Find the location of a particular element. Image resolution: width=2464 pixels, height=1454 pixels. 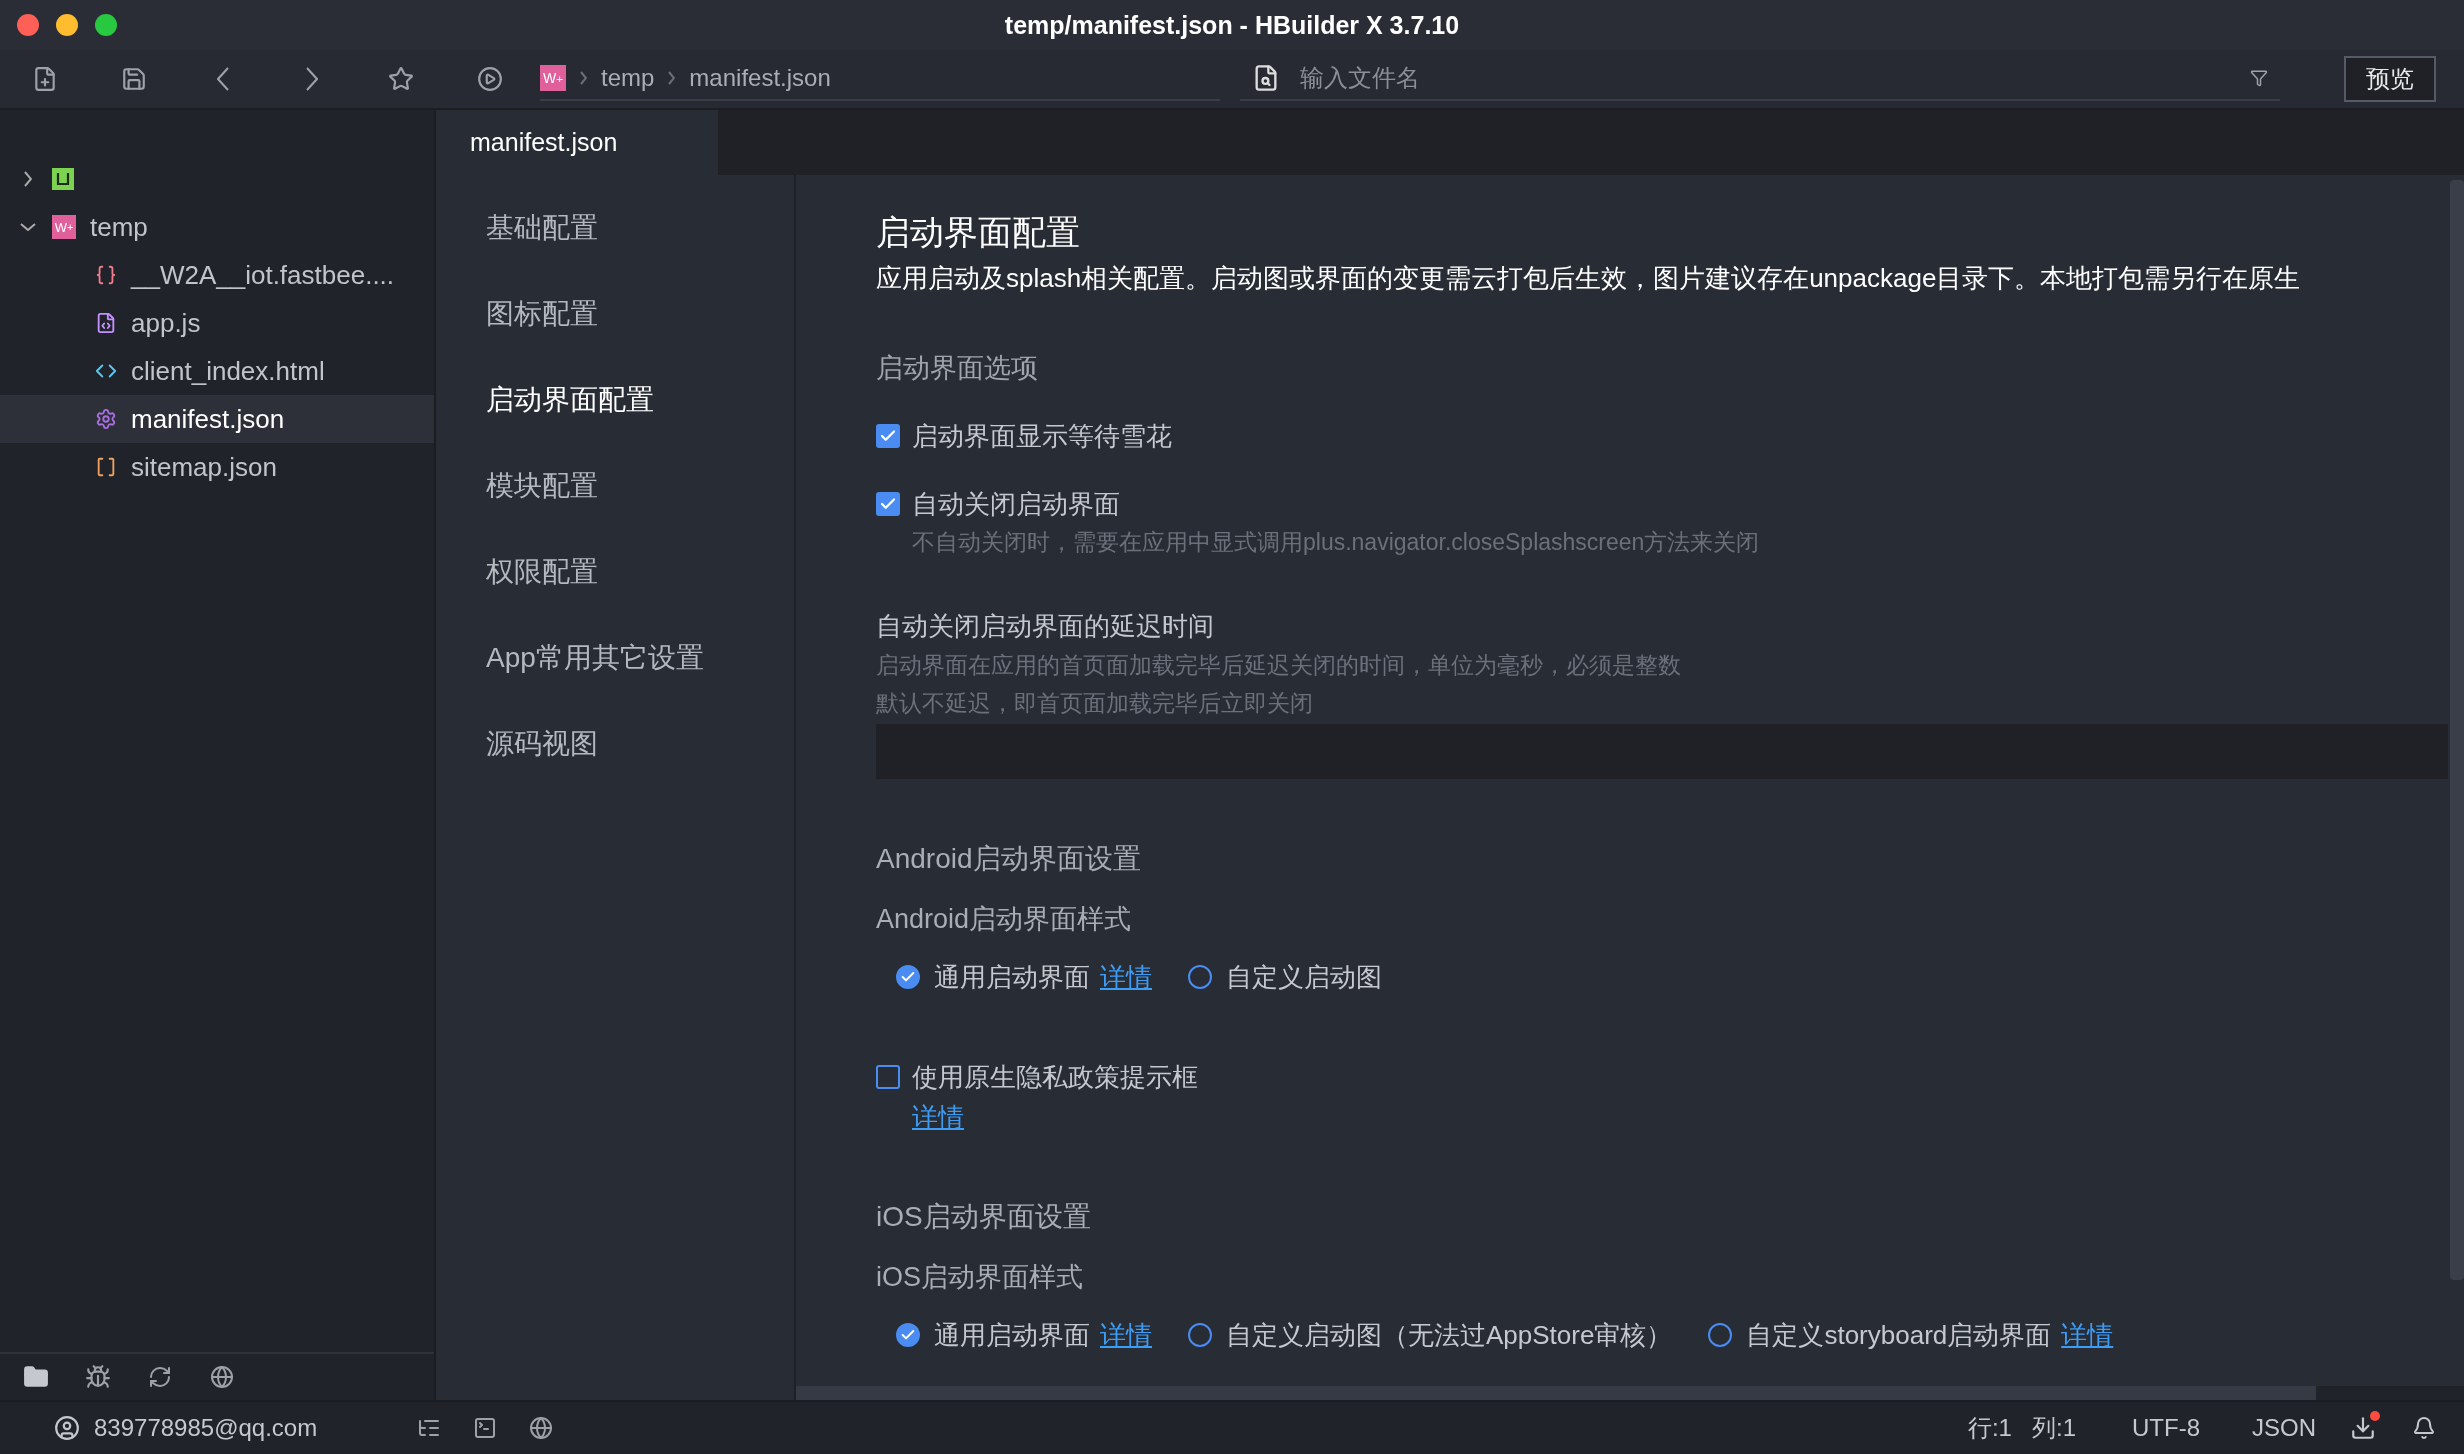

zoom-button is located at coordinates (106, 25).